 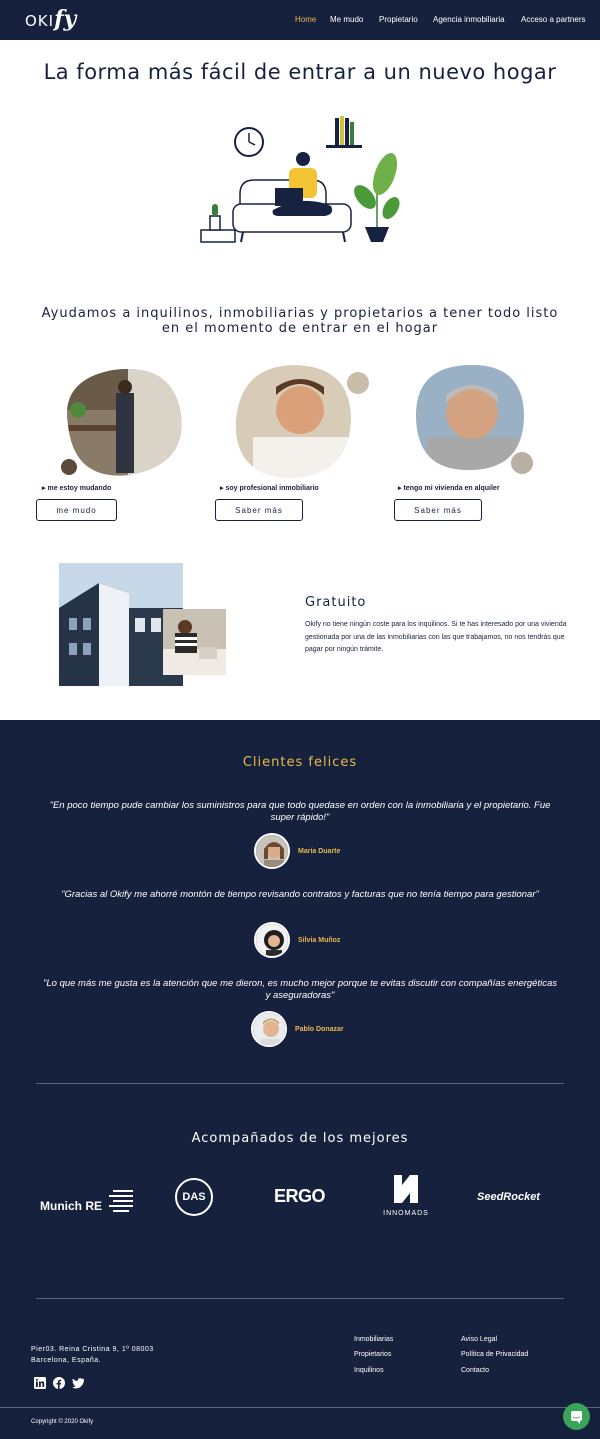 I want to click on address-line-2: Barcelona, España., so click(x=66, y=1360).